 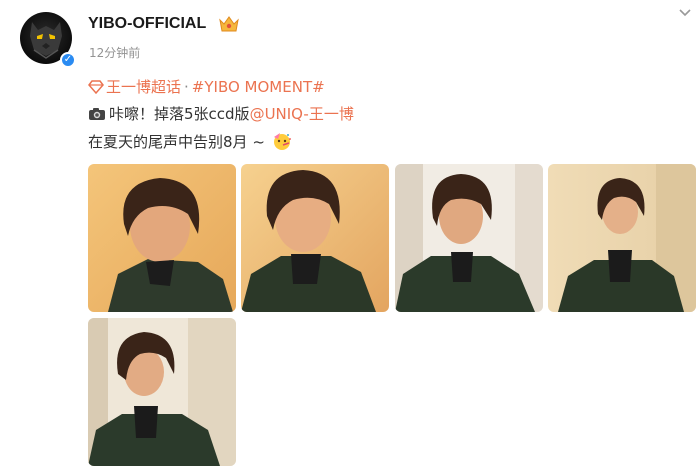 I want to click on topic-link-hashtag: #YIBO MOMENT#, so click(x=258, y=87).